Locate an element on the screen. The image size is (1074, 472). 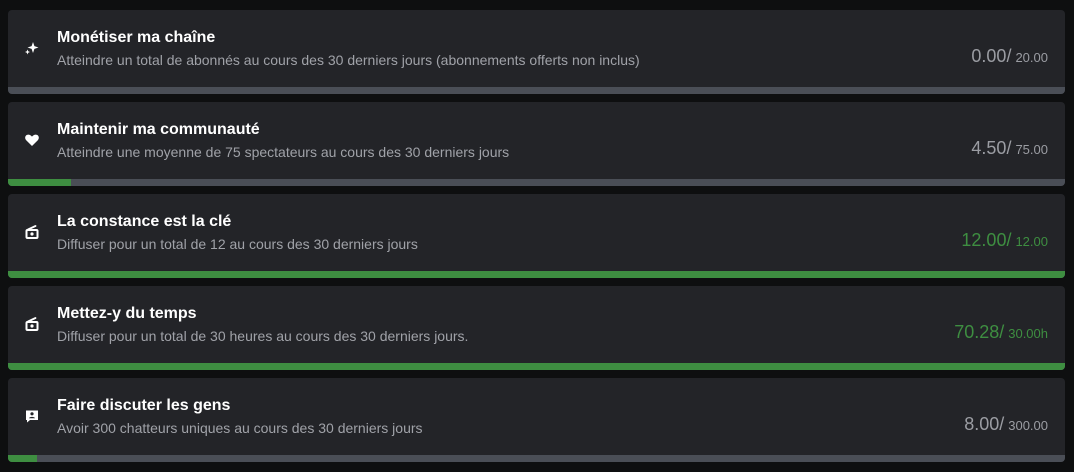
goal-progress-text: 4.50/75.00 is located at coordinates (1009, 148).